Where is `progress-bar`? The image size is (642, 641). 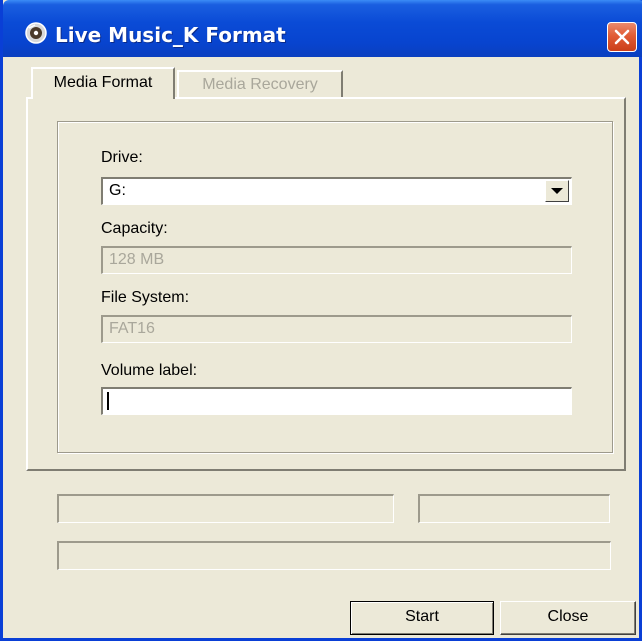
progress-bar is located at coordinates (334, 555).